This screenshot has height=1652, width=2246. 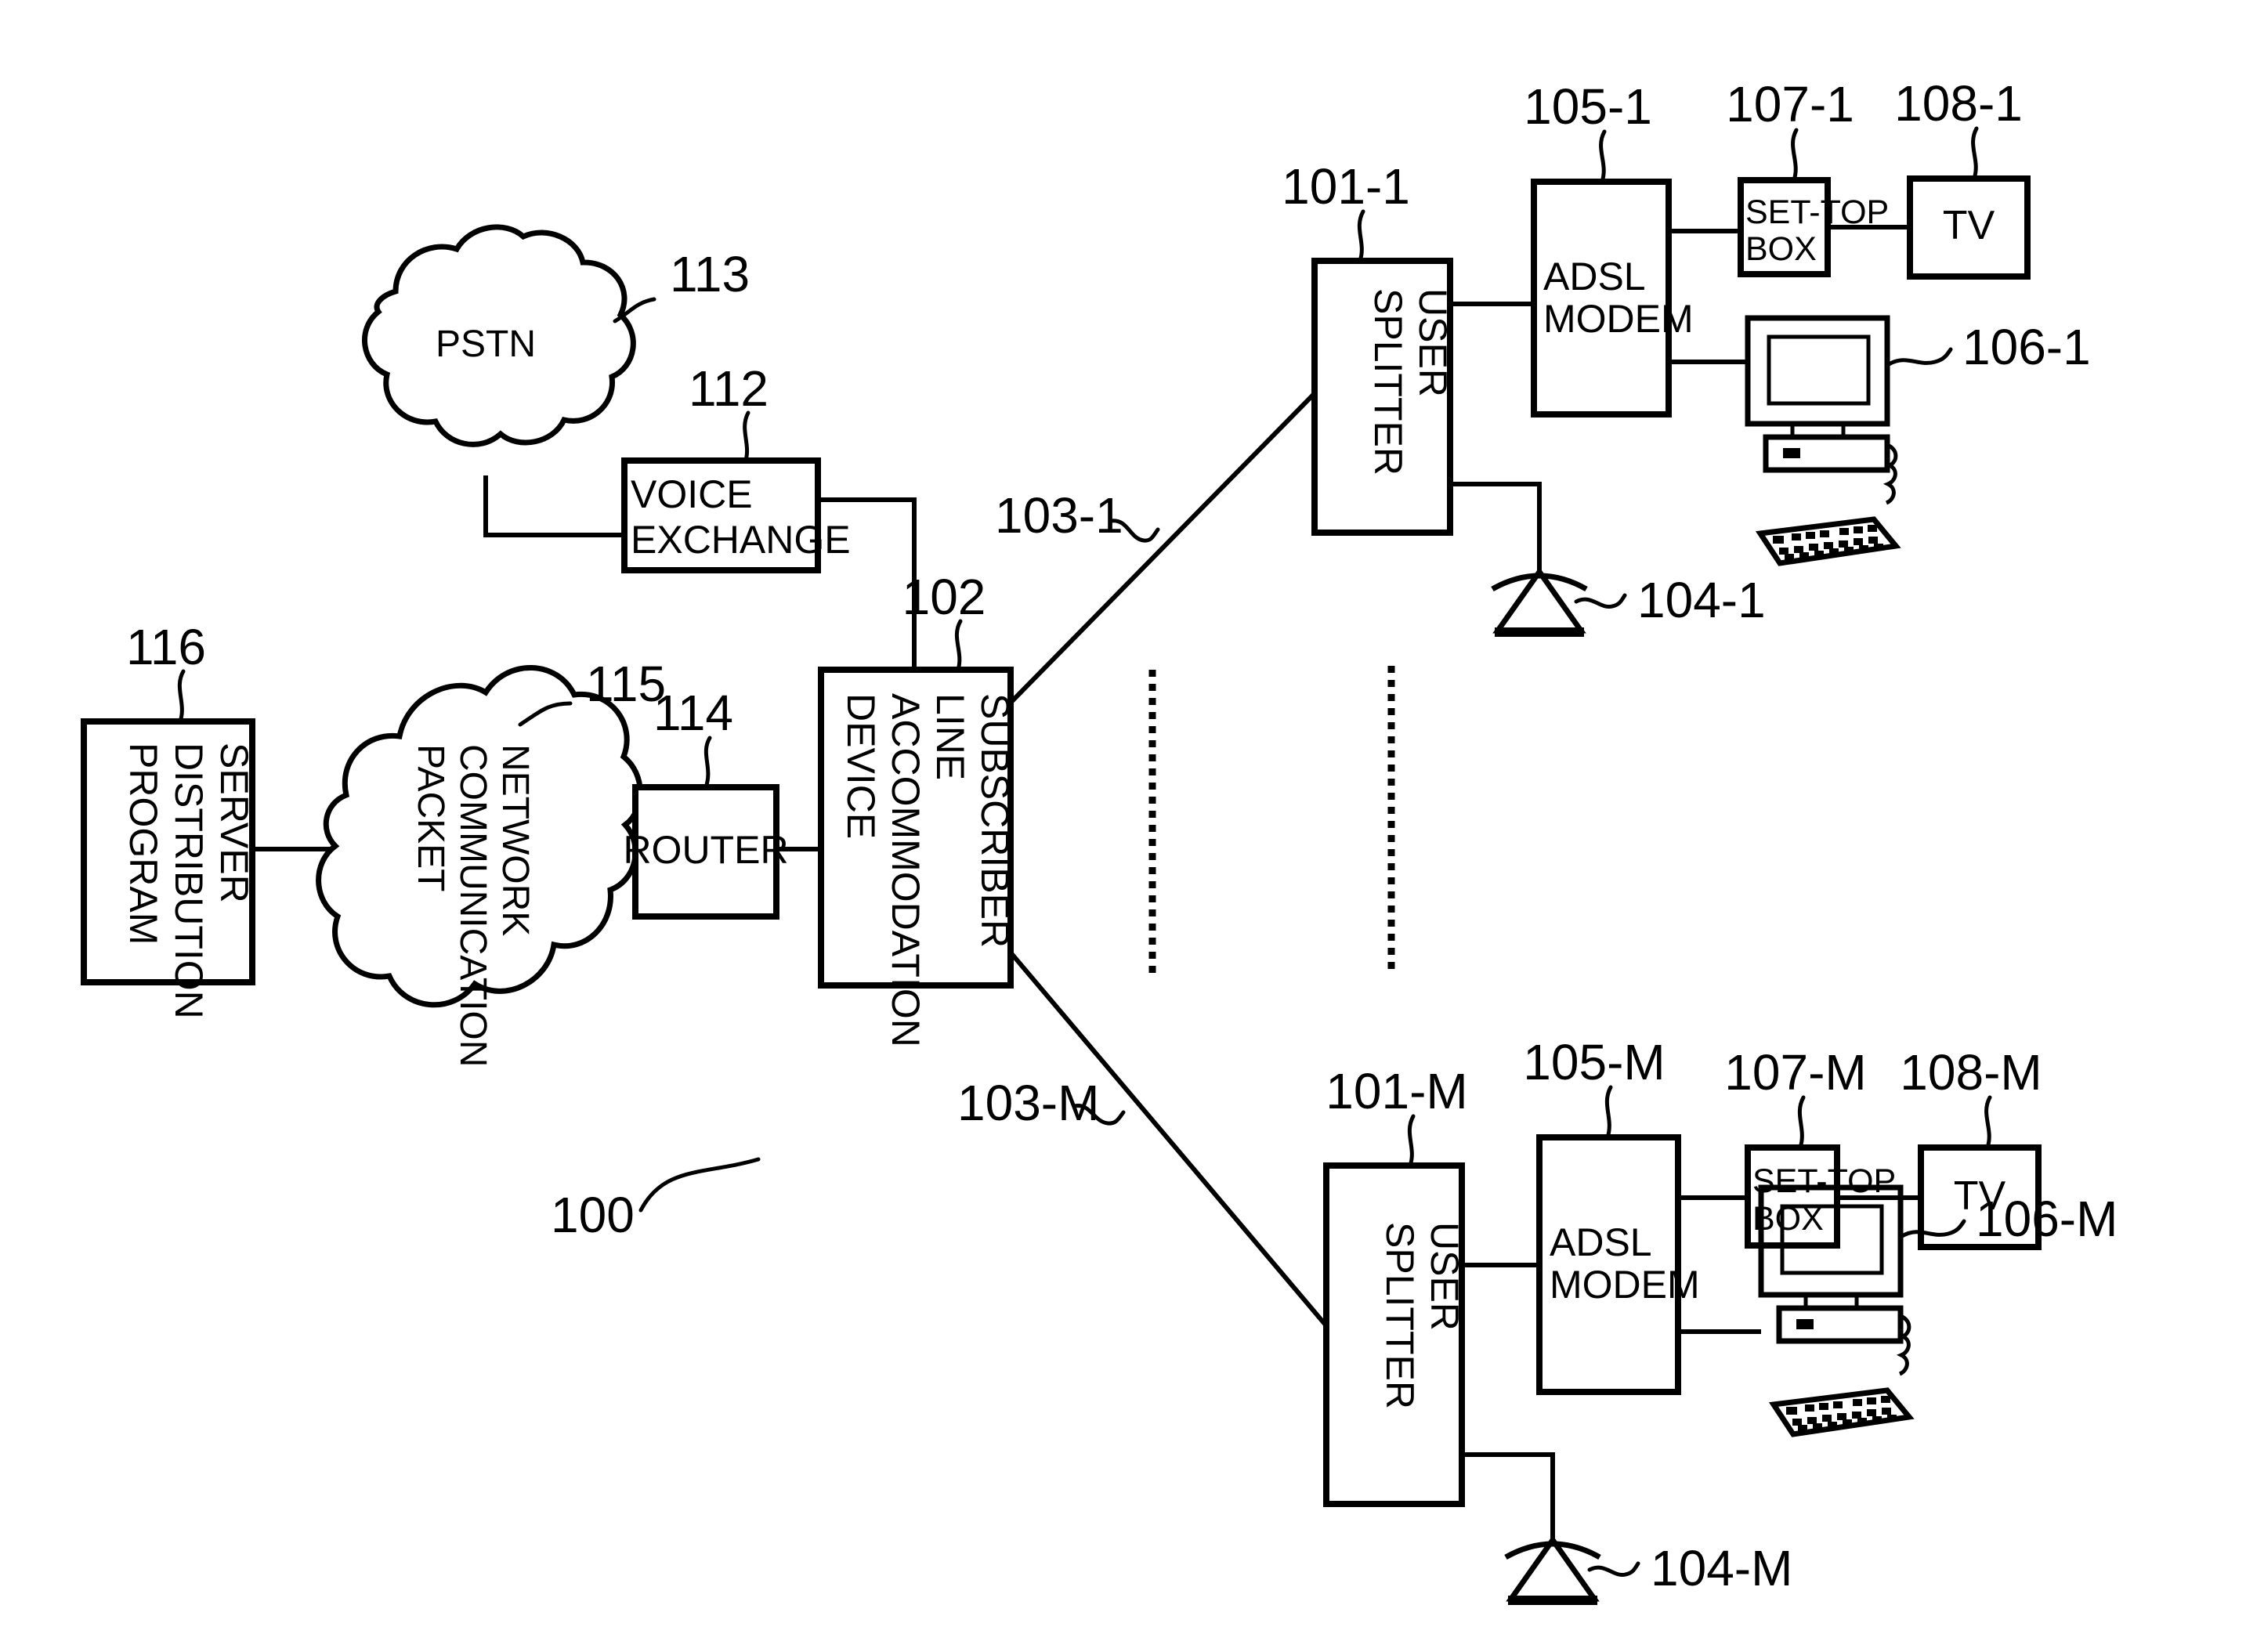 What do you see at coordinates (1396, 1091) in the screenshot?
I see `ref-101-M: 101-M` at bounding box center [1396, 1091].